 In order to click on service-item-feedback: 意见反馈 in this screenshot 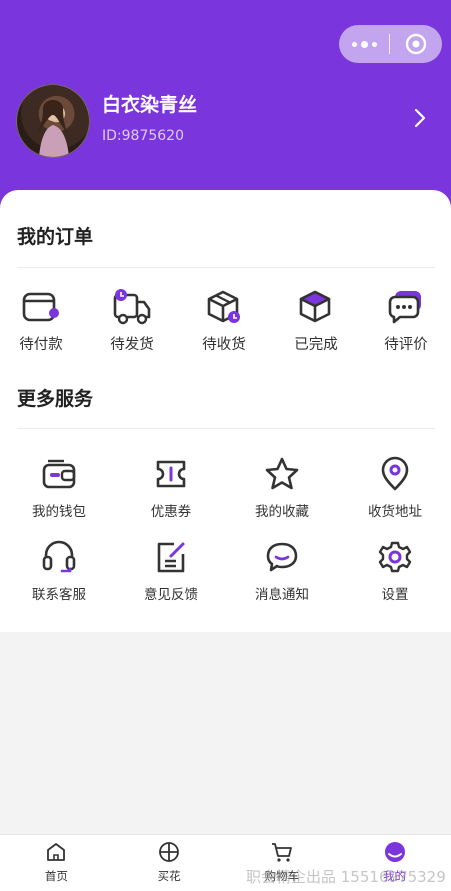, I will do `click(171, 569)`.